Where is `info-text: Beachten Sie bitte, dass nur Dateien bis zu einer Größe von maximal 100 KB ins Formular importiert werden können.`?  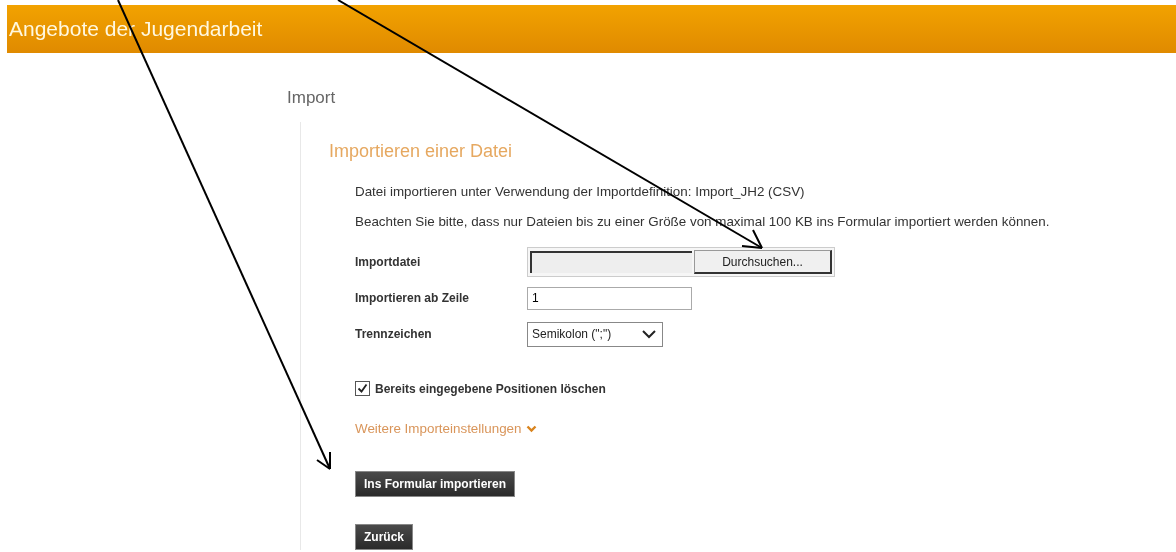
info-text: Beachten Sie bitte, dass nur Dateien bis zu einer Größe von maximal 100 KB ins Formular importiert werden können. is located at coordinates (703, 221).